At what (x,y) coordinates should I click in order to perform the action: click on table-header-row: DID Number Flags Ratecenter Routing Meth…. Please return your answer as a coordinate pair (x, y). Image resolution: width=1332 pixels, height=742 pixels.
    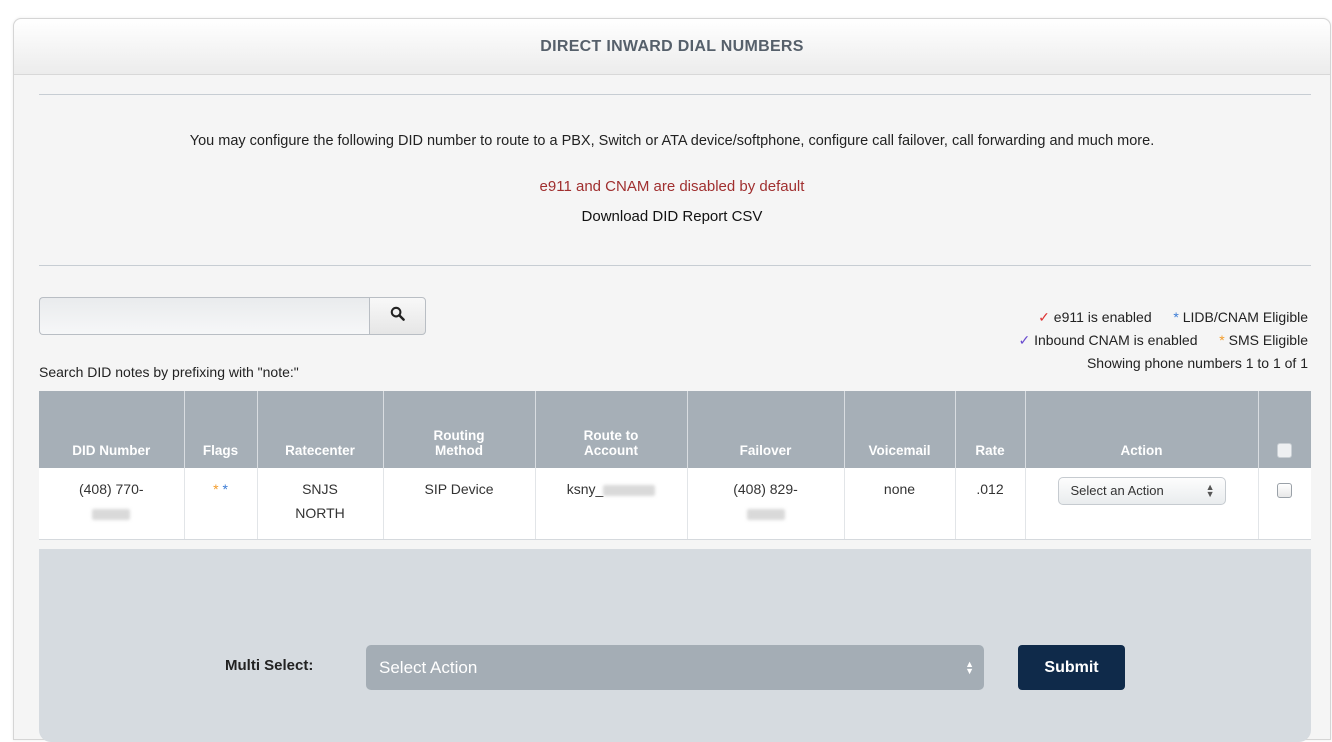
    Looking at the image, I should click on (675, 429).